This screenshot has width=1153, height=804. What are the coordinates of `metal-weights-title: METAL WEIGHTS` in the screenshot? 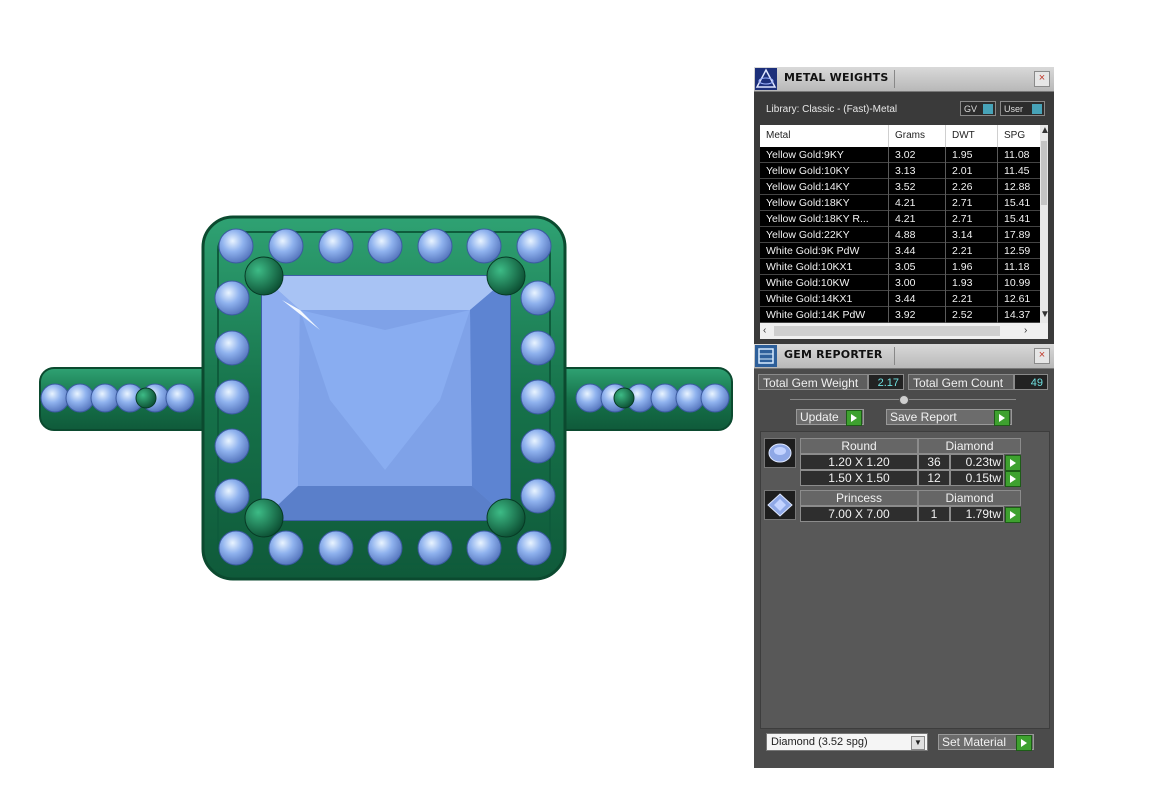 It's located at (836, 77).